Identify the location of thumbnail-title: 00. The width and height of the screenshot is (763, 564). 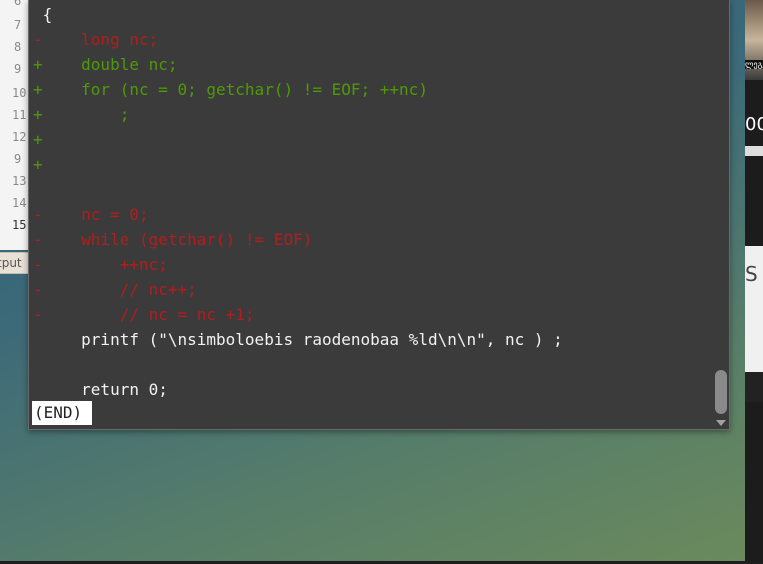
(754, 124).